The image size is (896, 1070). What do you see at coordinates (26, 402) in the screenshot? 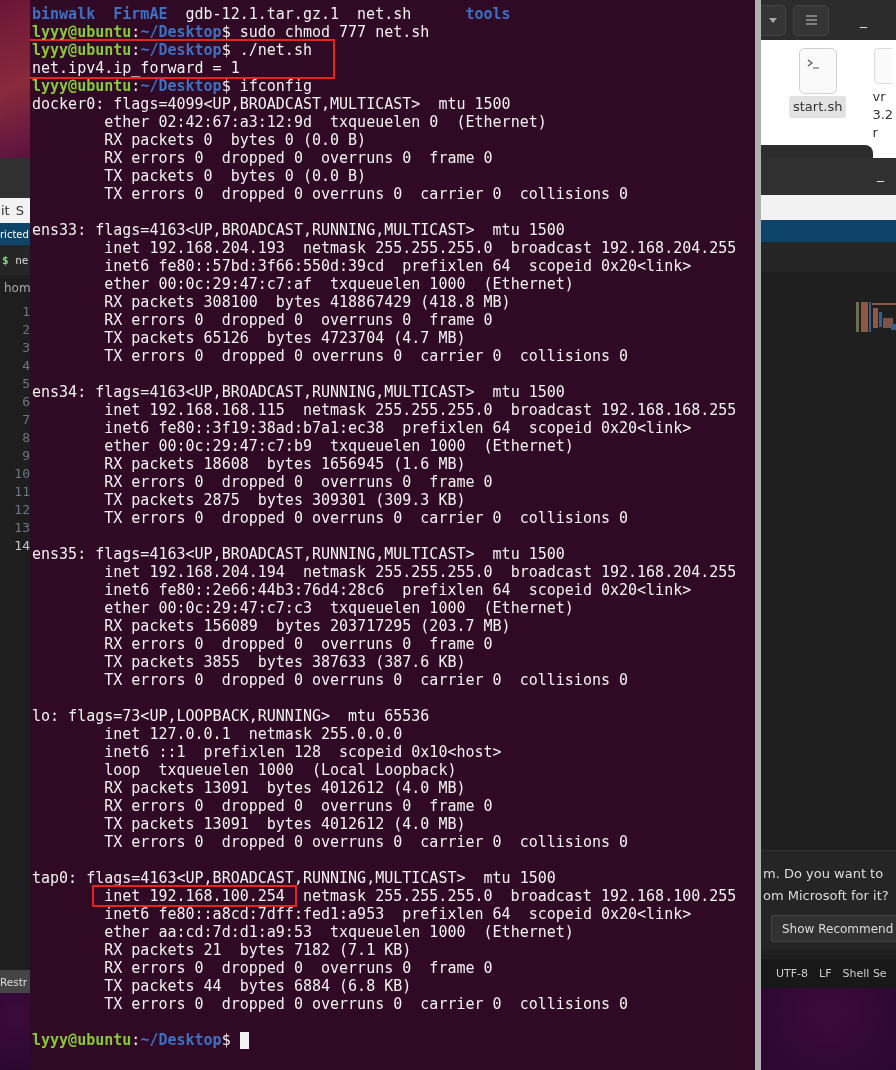
I see `line-number: 6` at bounding box center [26, 402].